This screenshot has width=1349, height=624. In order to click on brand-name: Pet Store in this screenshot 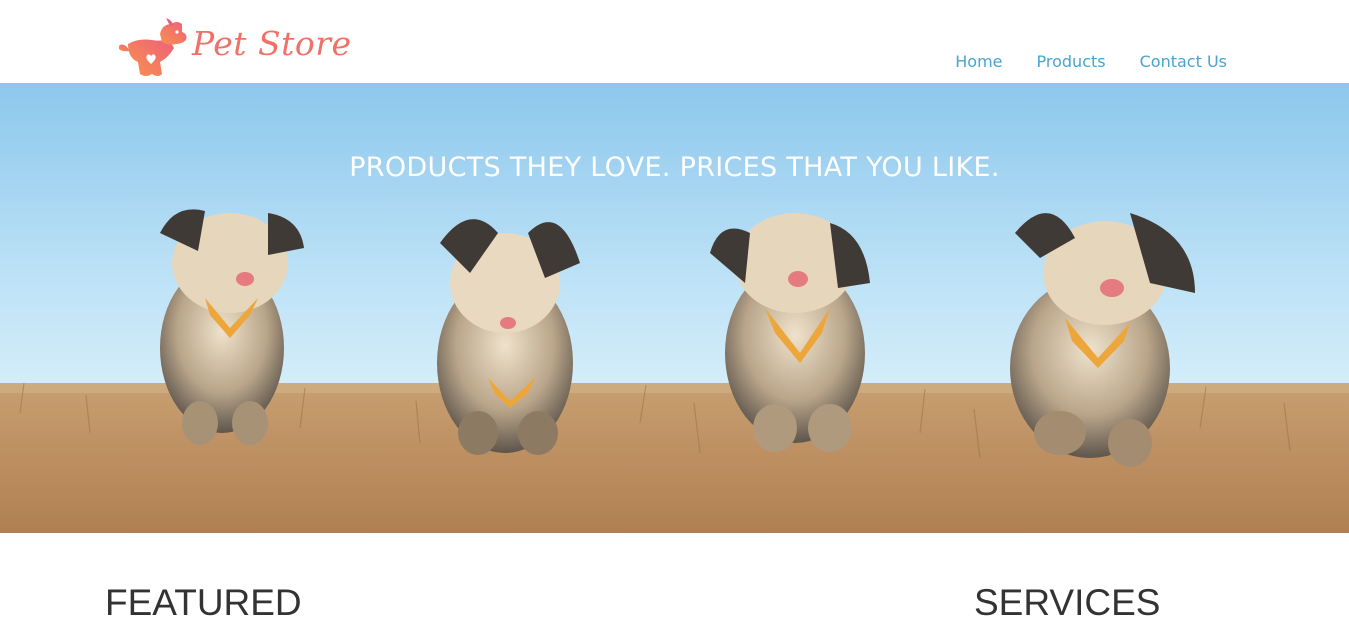, I will do `click(272, 43)`.